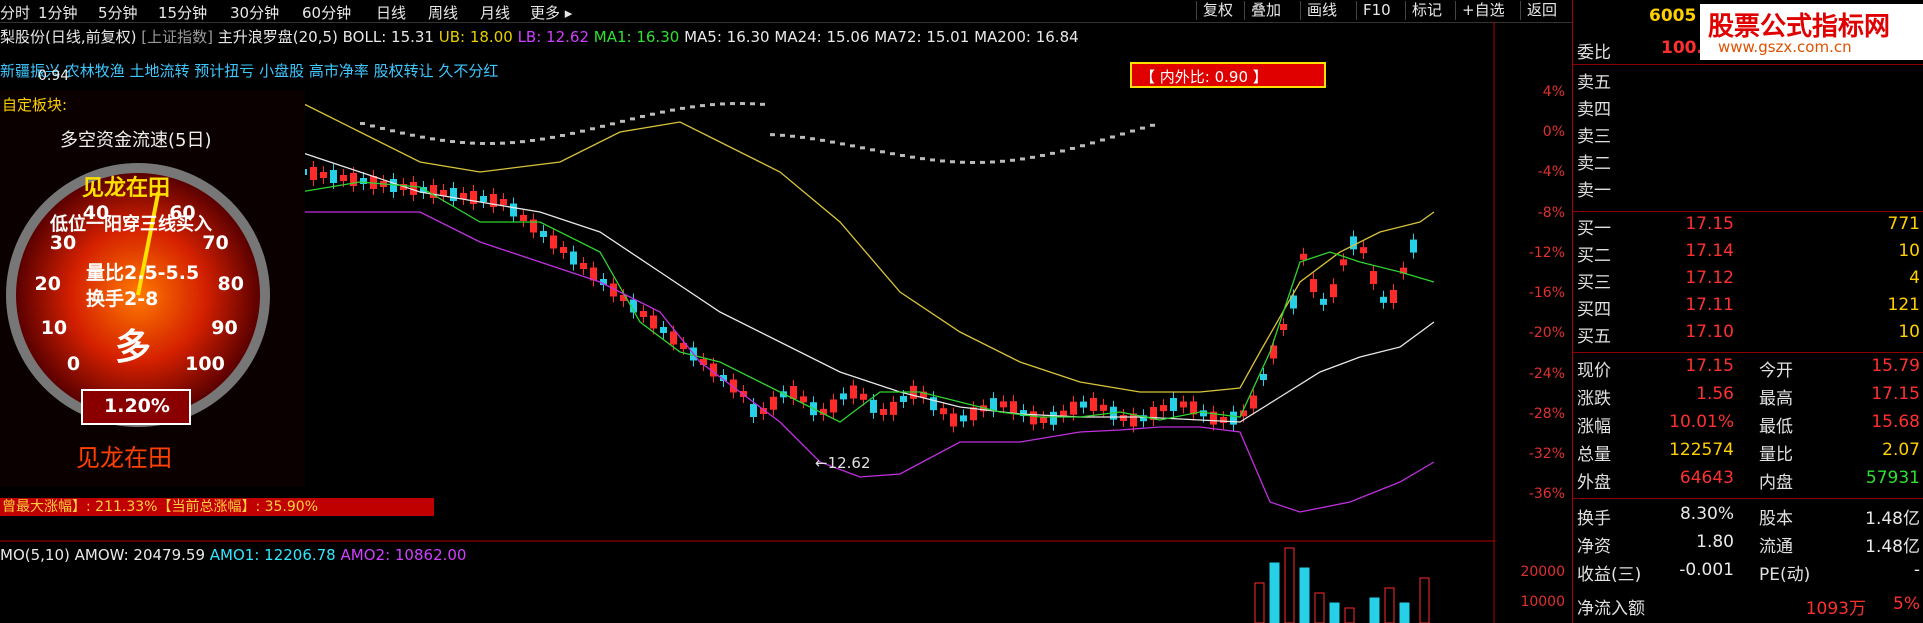 The image size is (1923, 623). I want to click on gauge-scale-label: 100, so click(205, 364).